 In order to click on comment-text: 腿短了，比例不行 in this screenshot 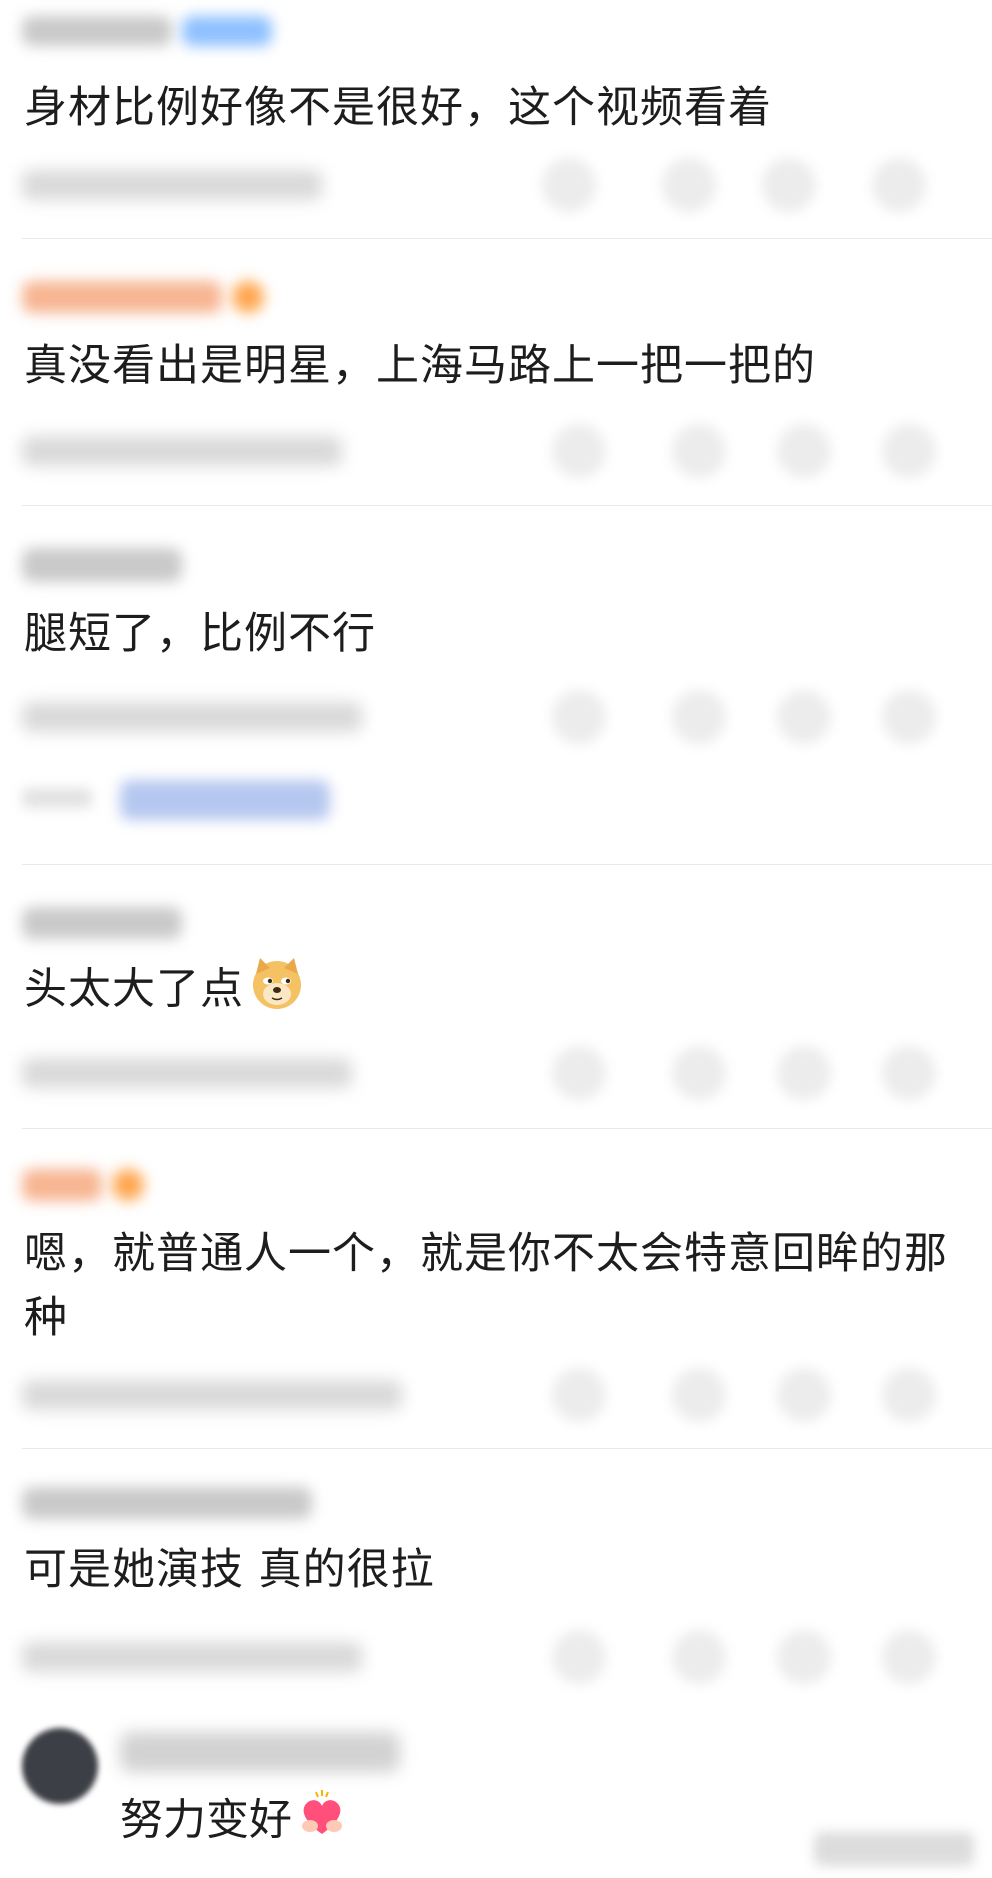, I will do `click(200, 634)`.